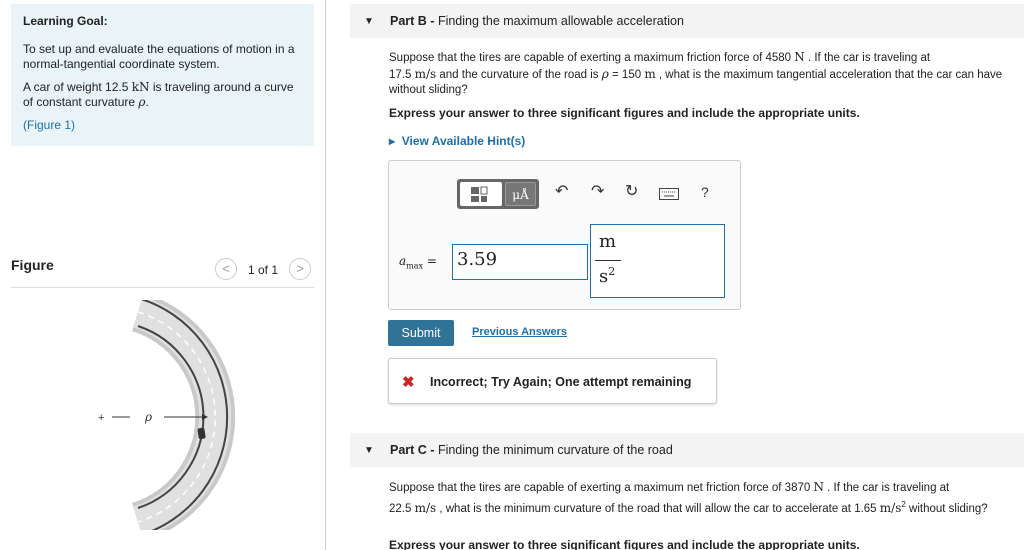 Image resolution: width=1024 pixels, height=550 pixels. Describe the element at coordinates (520, 194) in the screenshot. I see `units-button: μÅ` at that location.